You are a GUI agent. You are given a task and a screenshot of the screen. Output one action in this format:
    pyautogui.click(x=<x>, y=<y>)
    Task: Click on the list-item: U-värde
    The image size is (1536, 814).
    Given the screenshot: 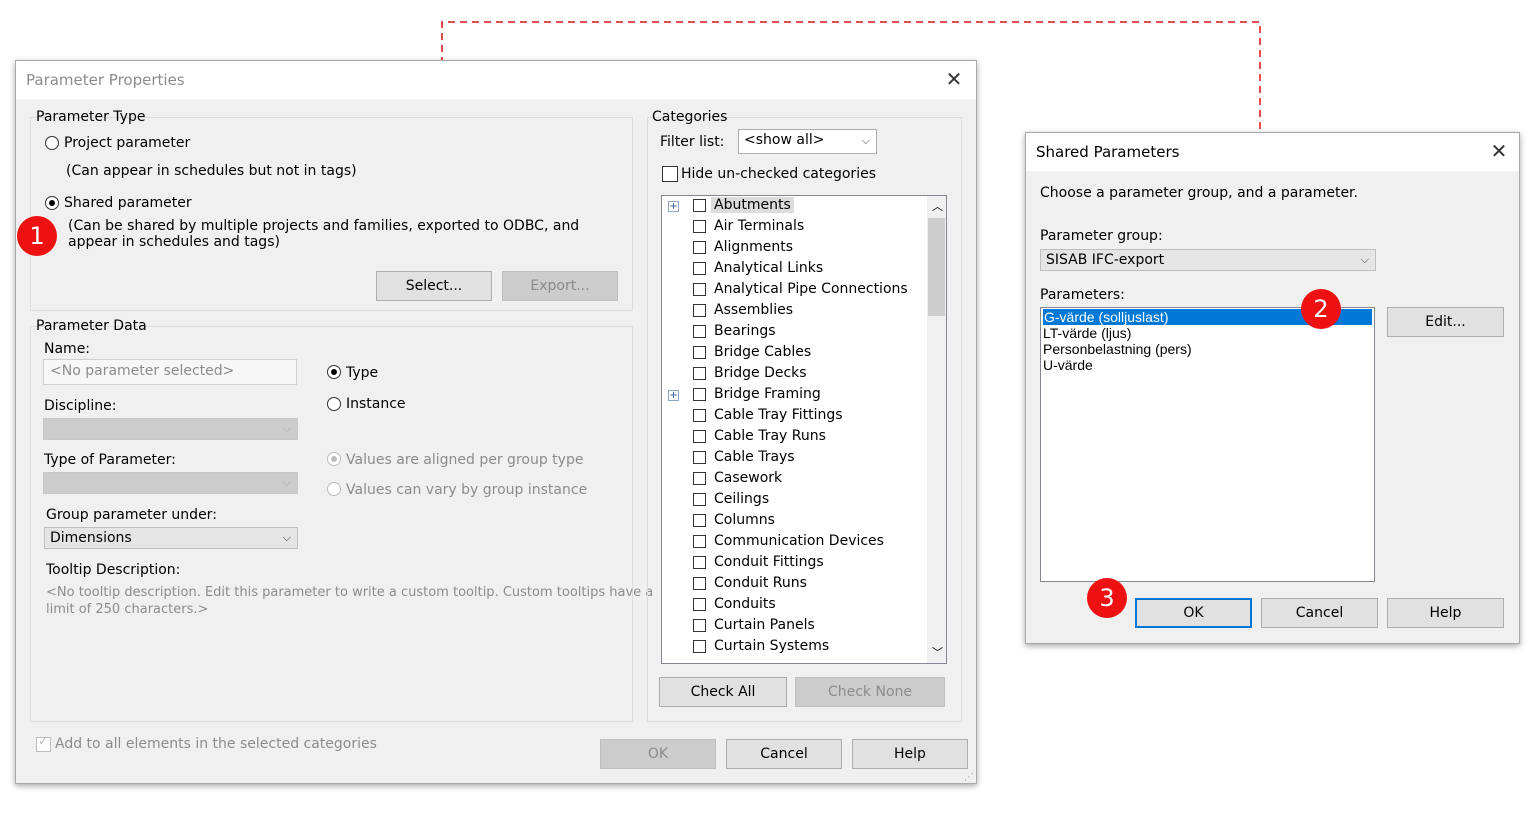 What is the action you would take?
    pyautogui.click(x=1068, y=365)
    